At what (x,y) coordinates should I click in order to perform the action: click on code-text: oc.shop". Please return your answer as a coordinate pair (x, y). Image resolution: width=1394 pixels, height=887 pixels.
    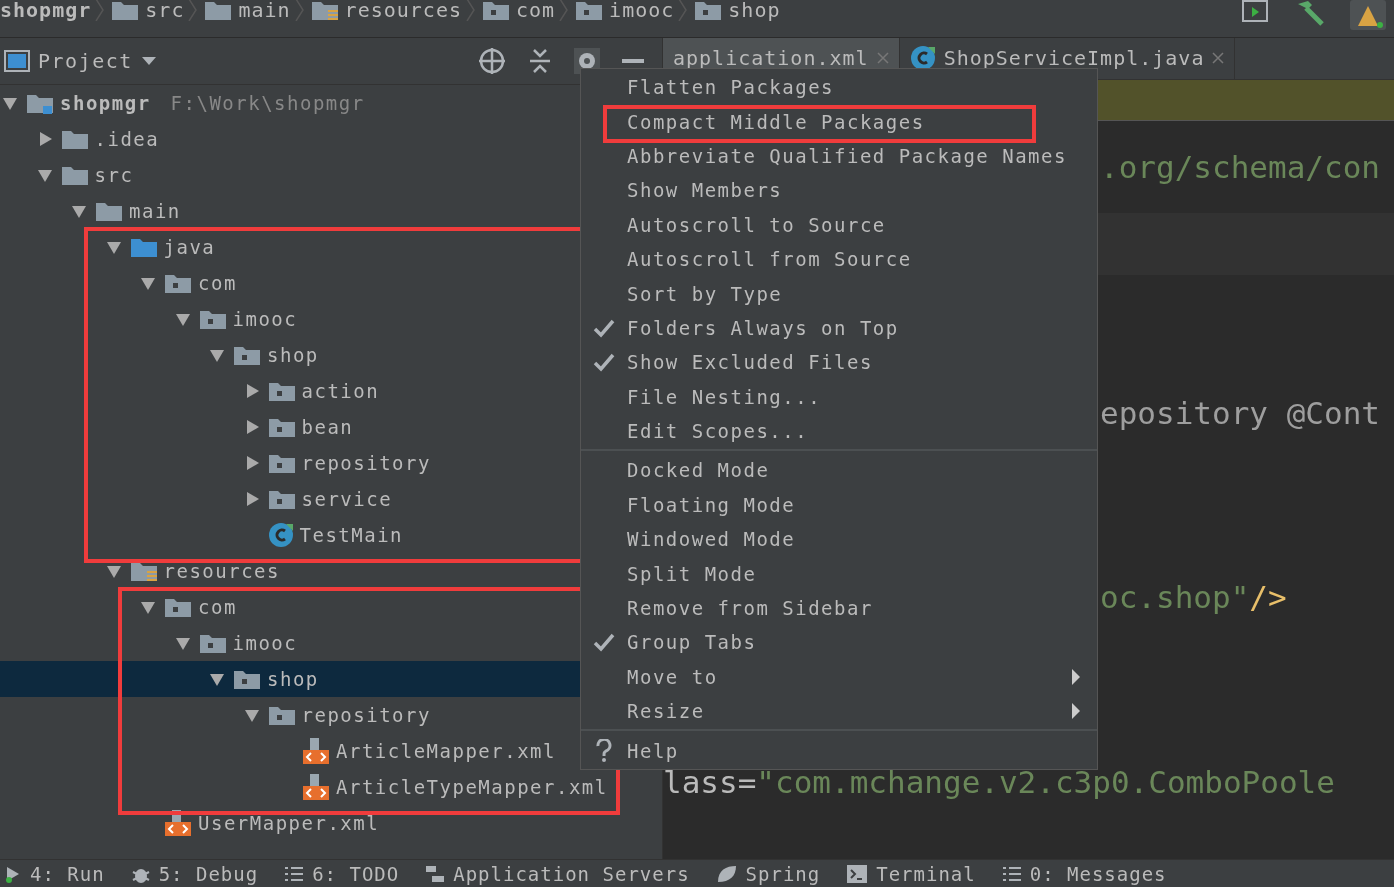
    Looking at the image, I should click on (1175, 598).